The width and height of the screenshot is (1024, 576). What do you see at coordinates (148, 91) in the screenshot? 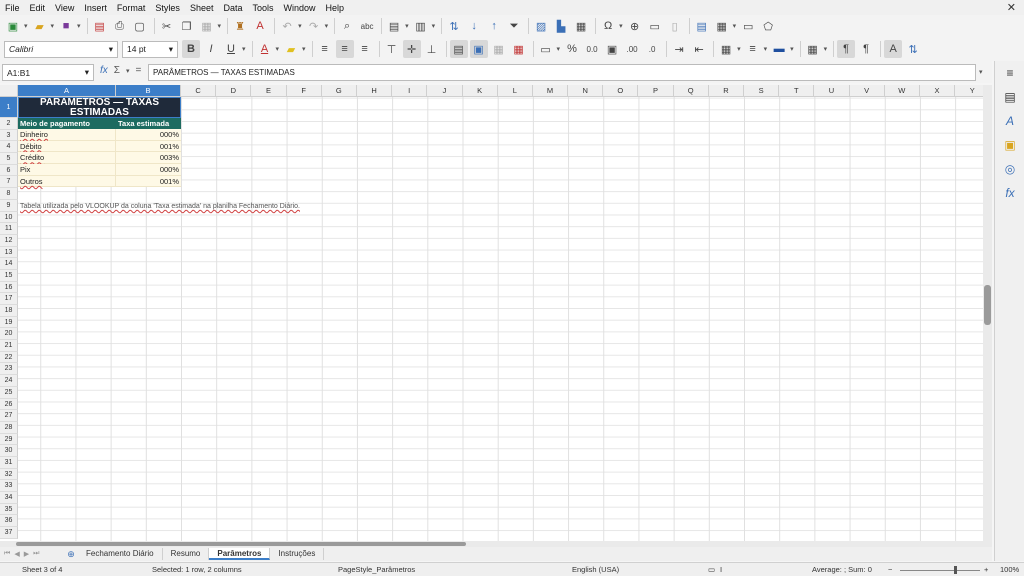
I see `column-header-b: B` at bounding box center [148, 91].